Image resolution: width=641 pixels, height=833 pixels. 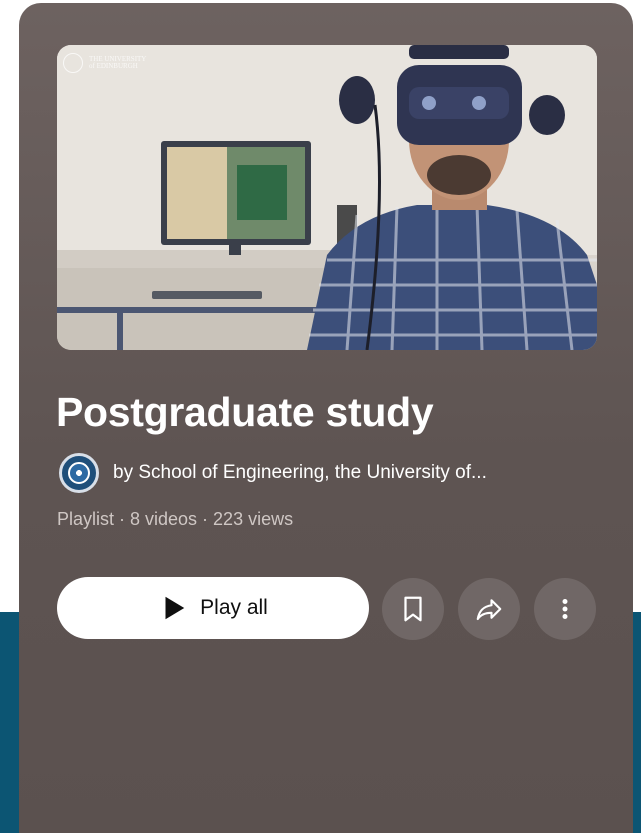 I want to click on university-logo-text: THE UNIVERSITY of EDINBURGH, so click(x=118, y=62).